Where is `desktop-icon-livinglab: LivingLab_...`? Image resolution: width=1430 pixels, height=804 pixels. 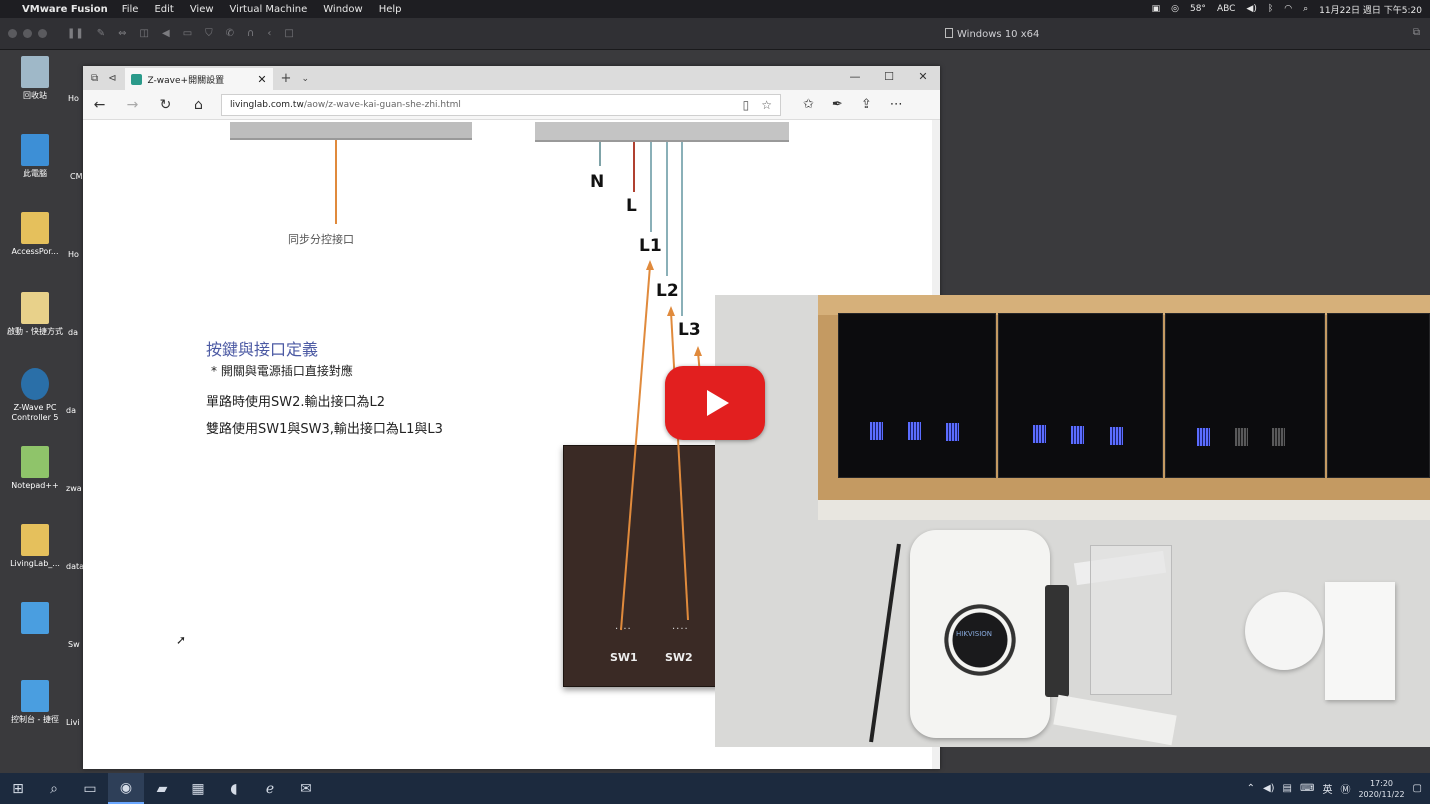
desktop-icon-livinglab: LivingLab_... is located at coordinates (35, 546).